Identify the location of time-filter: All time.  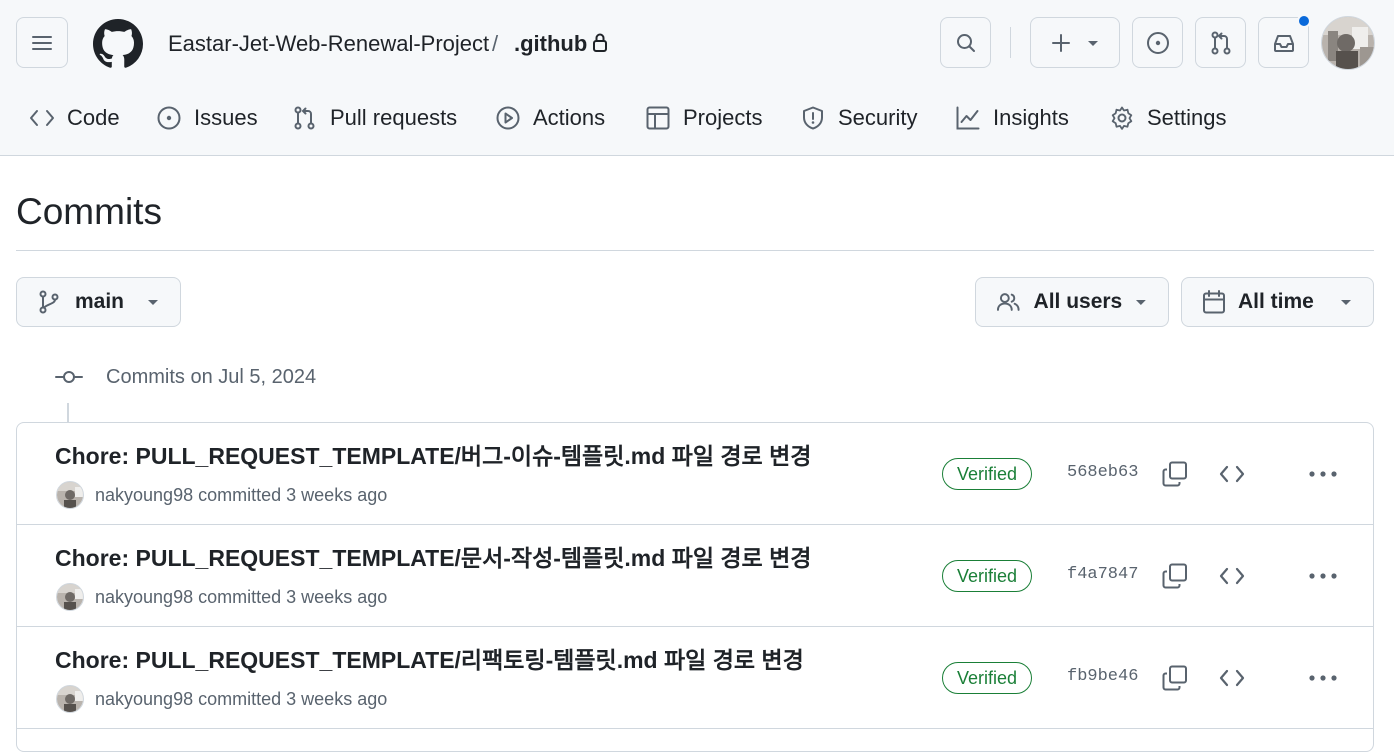
(1277, 302).